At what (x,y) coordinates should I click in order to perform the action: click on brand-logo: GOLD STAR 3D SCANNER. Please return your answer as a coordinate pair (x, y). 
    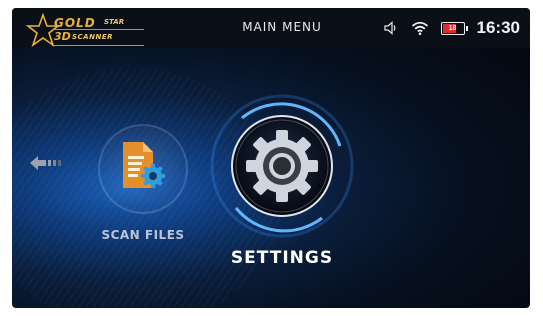
    Looking at the image, I should click on (86, 30).